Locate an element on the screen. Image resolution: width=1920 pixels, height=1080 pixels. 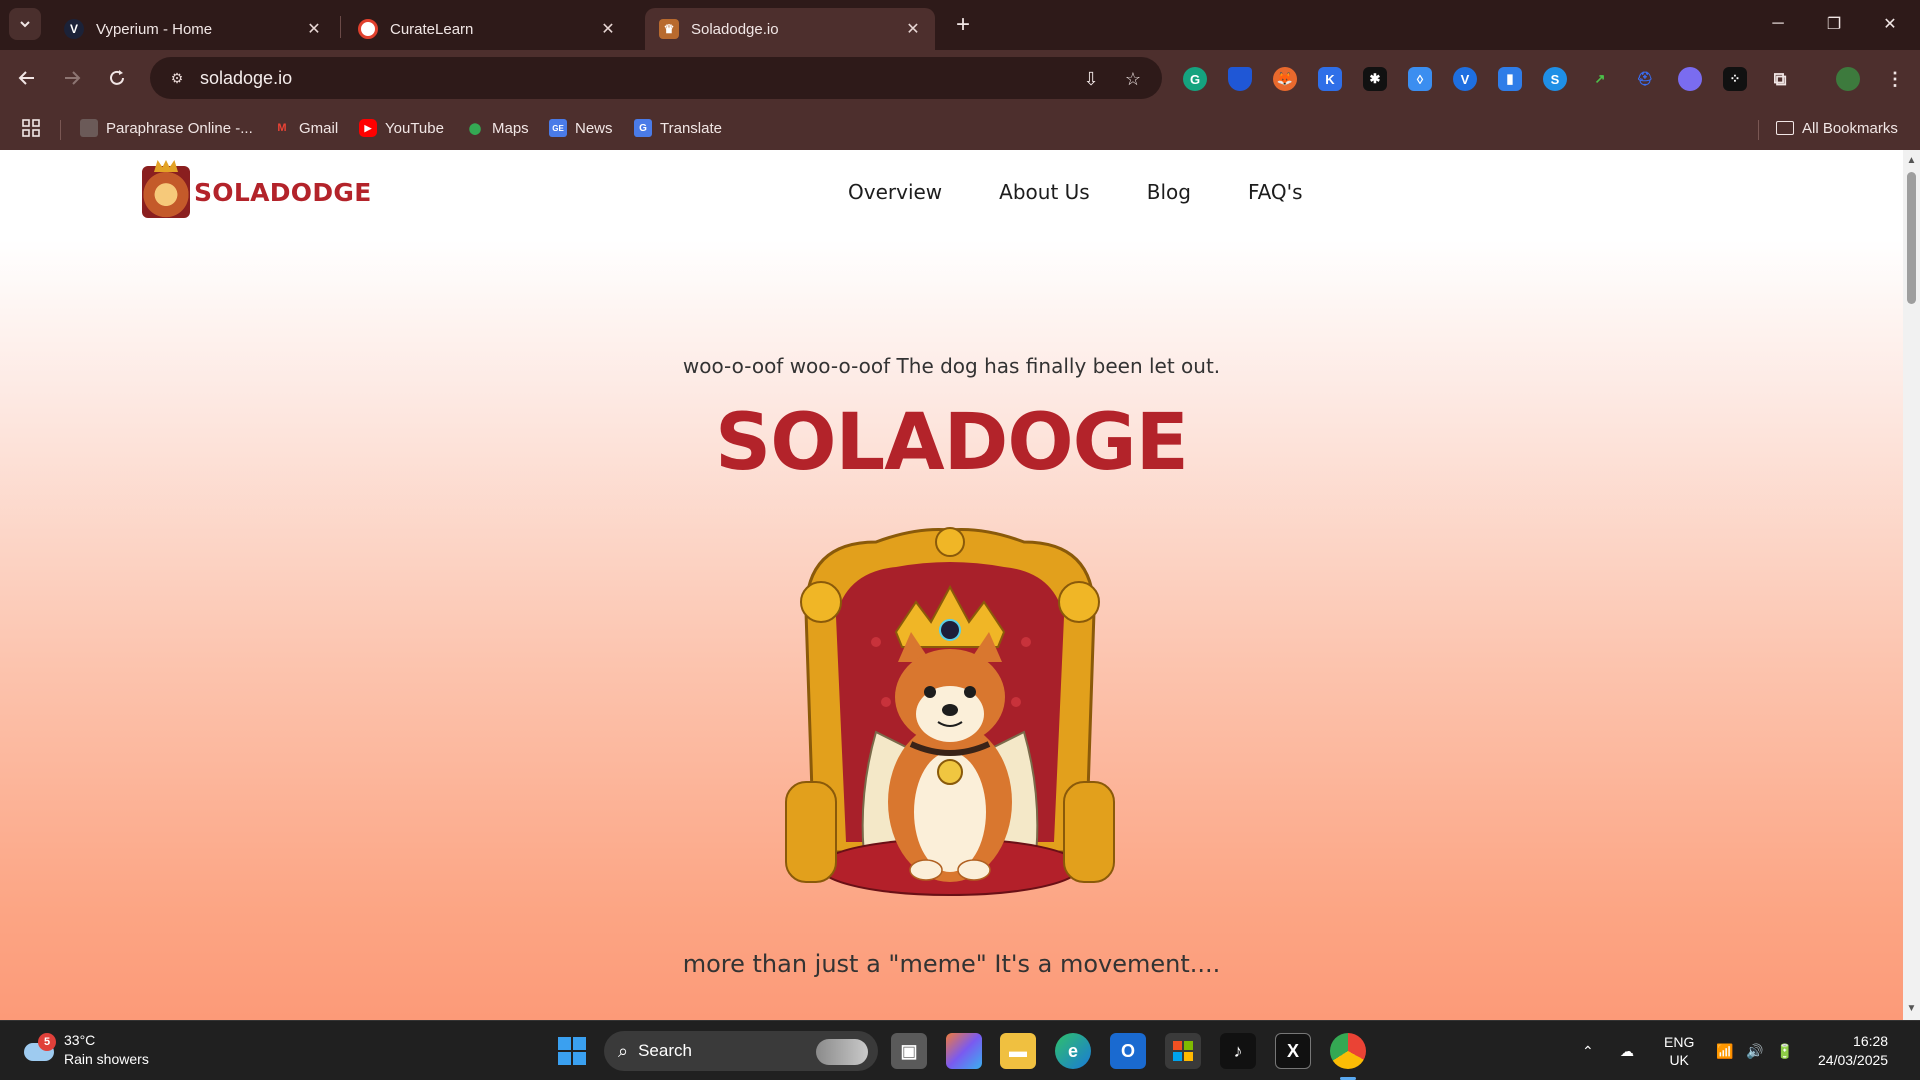
news-icon: GE is located at coordinates (558, 128).